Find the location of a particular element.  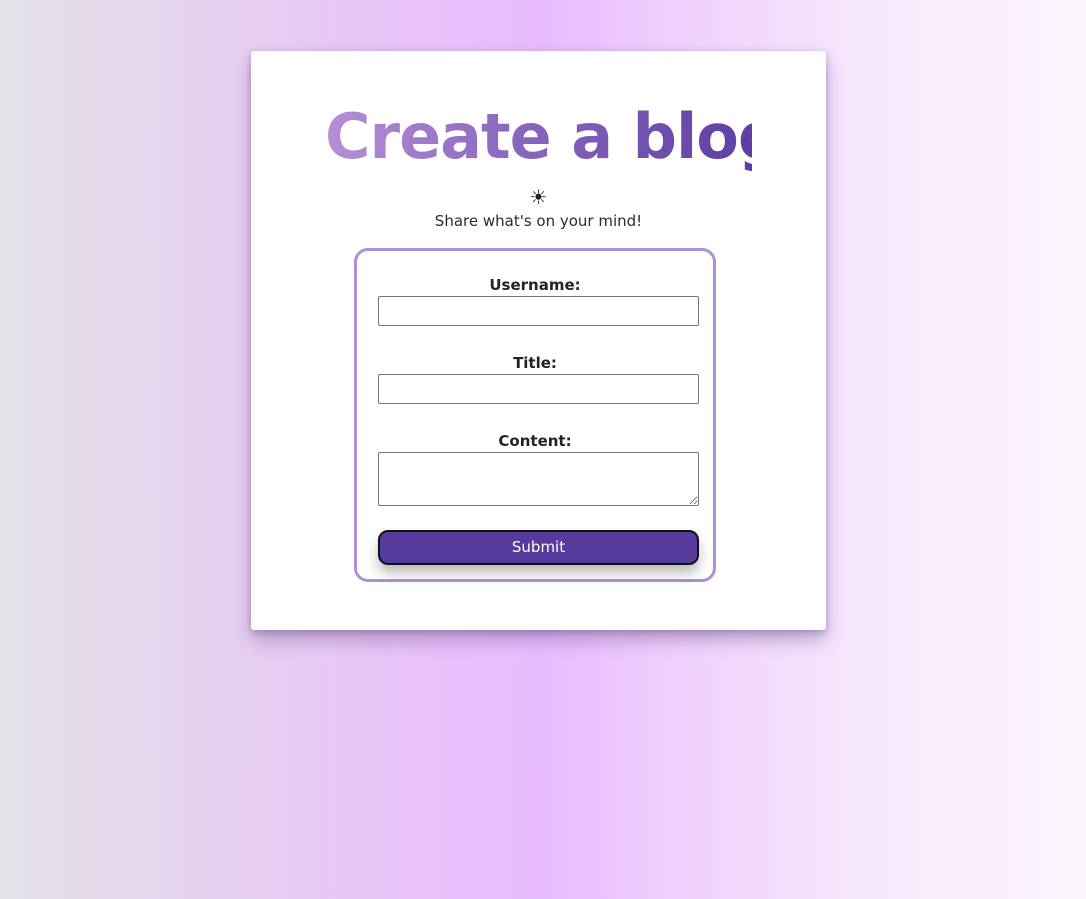

page-title: Create a blog is located at coordinates (538, 137).